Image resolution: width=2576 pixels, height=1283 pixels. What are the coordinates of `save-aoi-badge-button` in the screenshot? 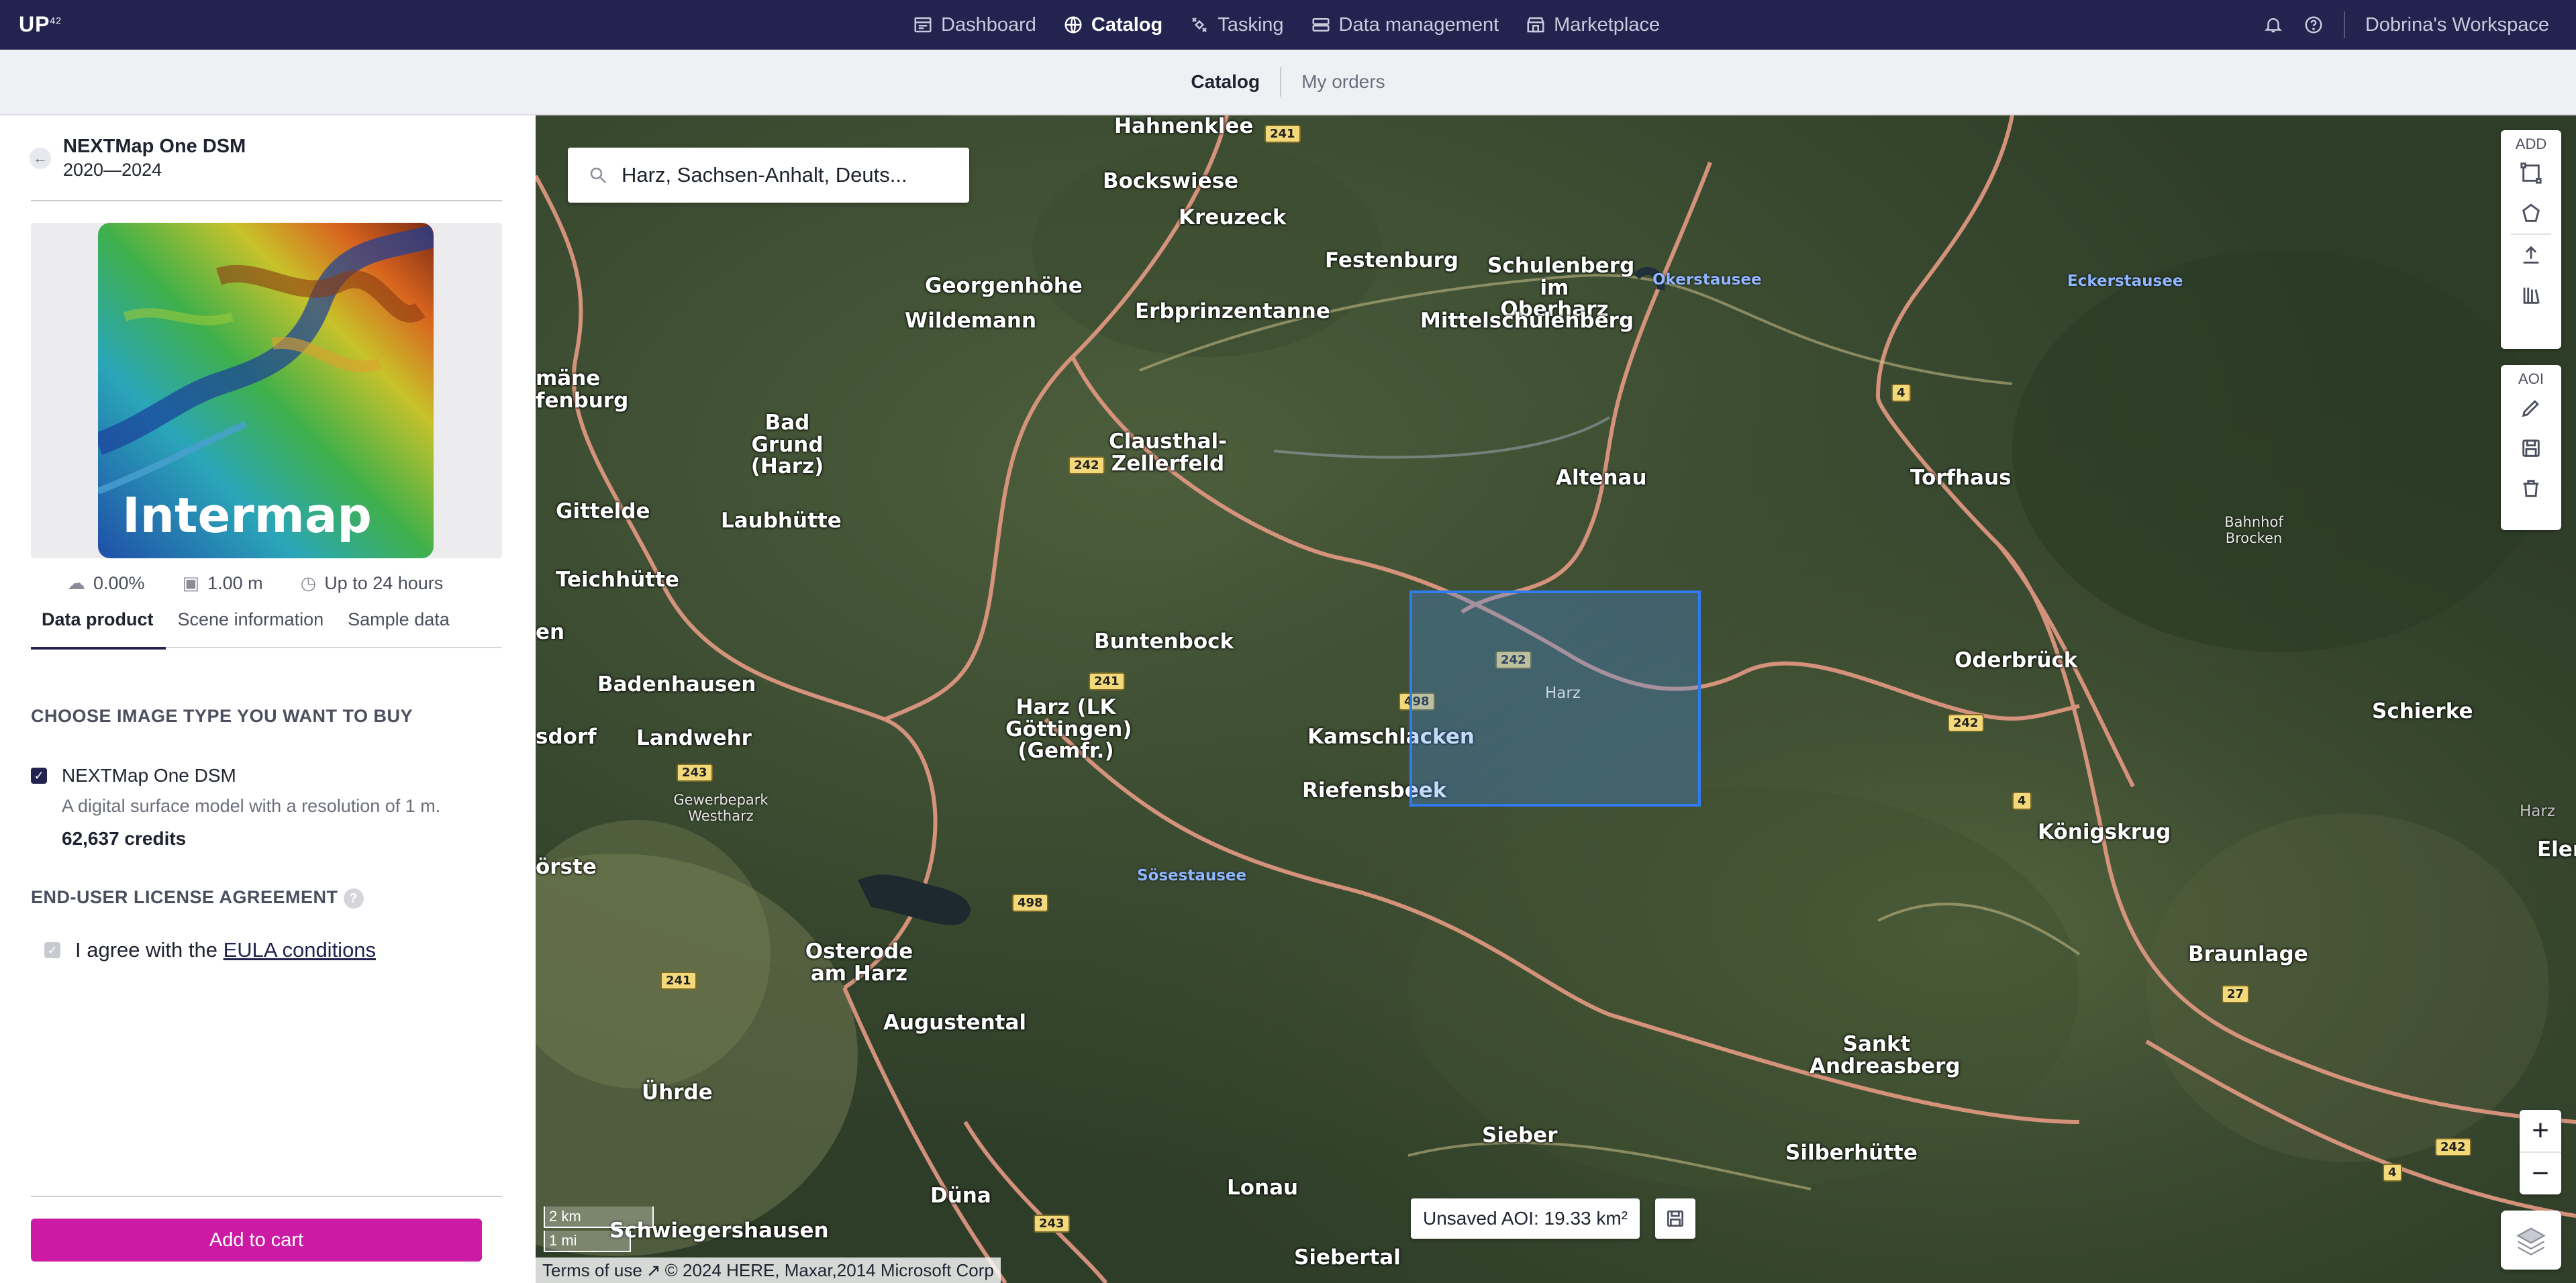 It's located at (1675, 1218).